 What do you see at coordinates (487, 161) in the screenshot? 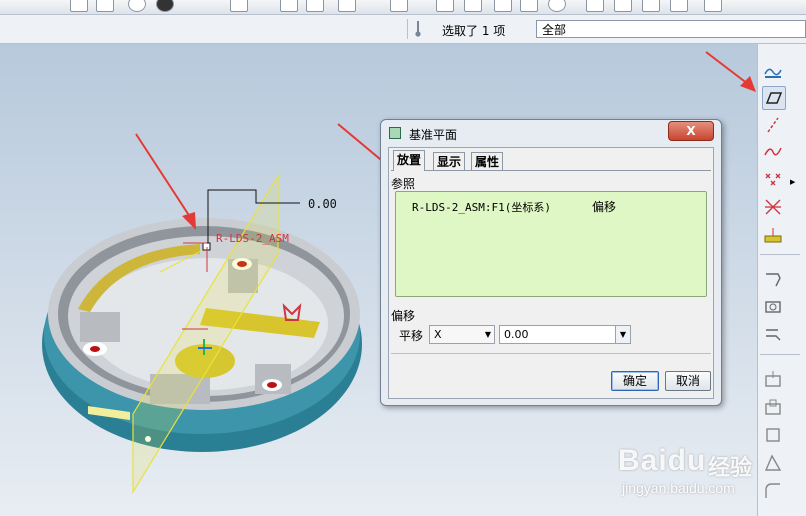
I see `tab-properties: 属性` at bounding box center [487, 161].